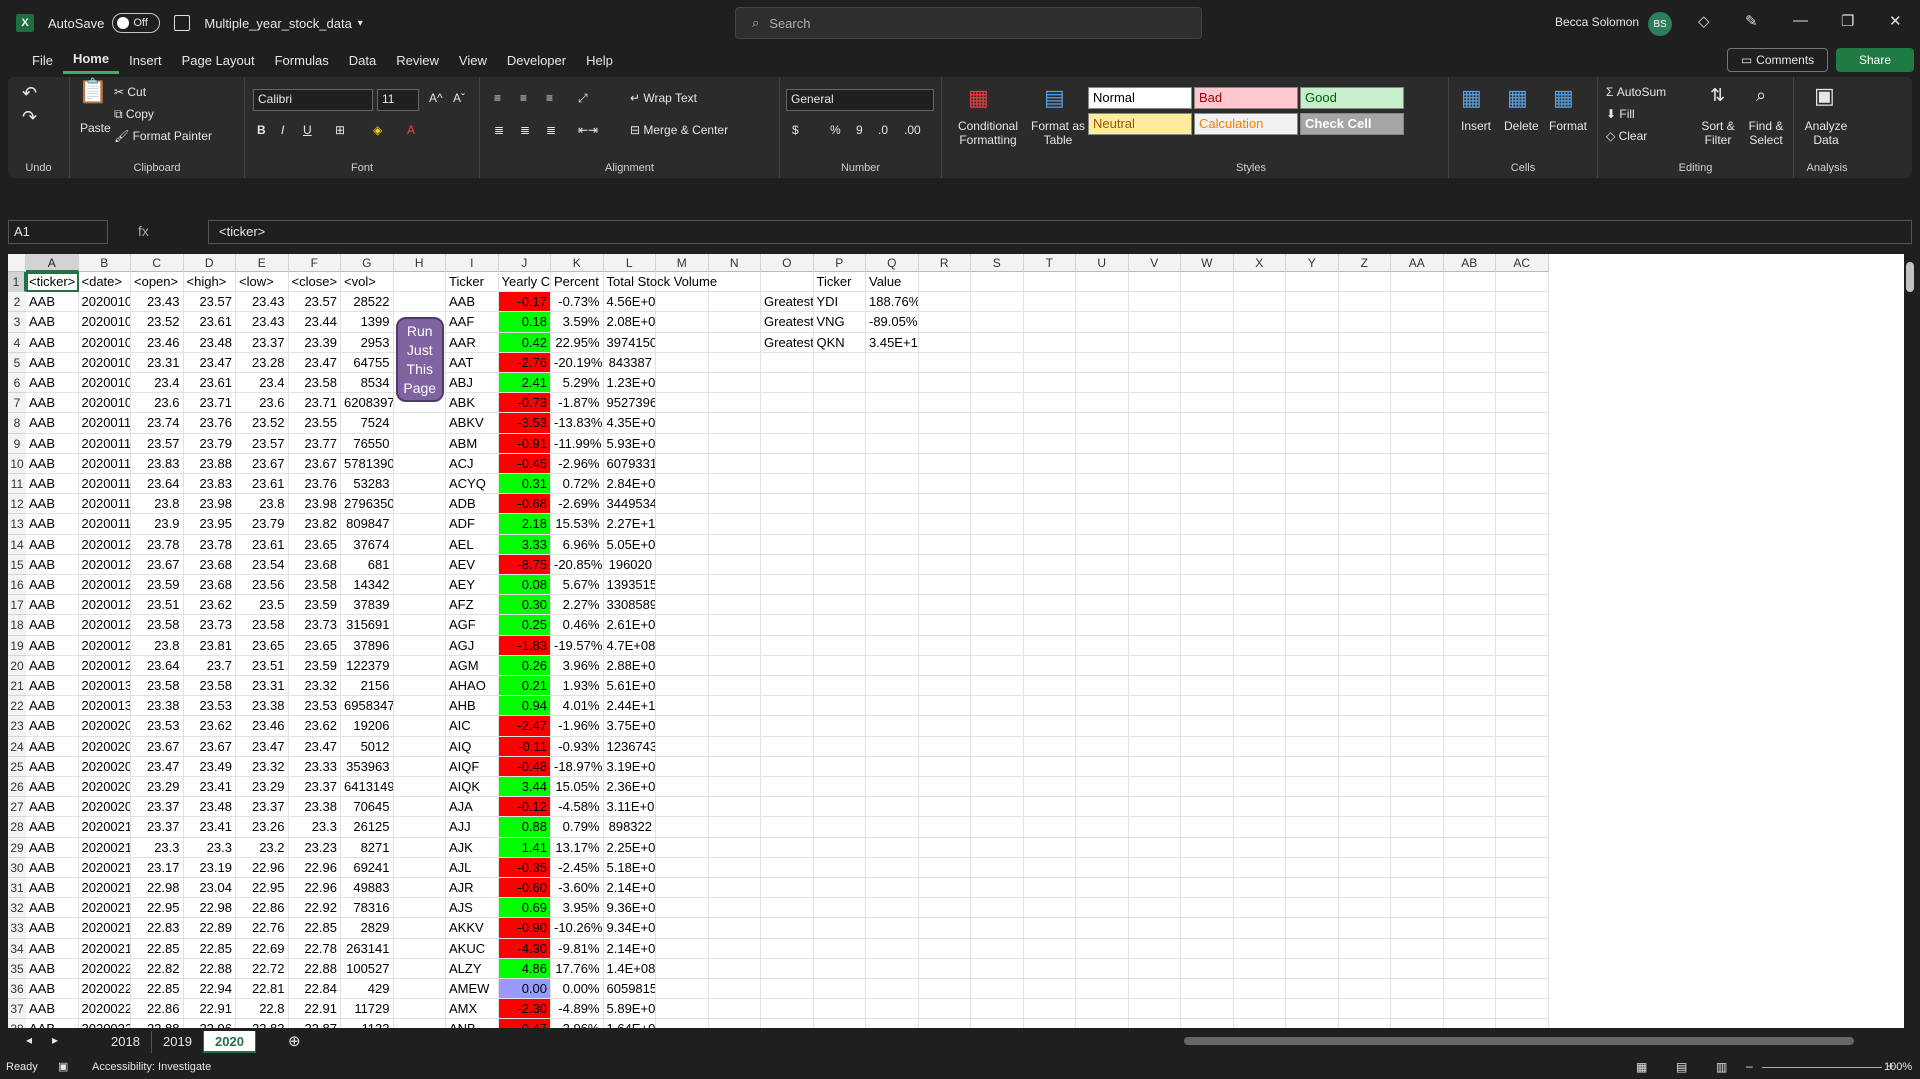  What do you see at coordinates (314, 1009) in the screenshot?
I see `data-cell: 22.91` at bounding box center [314, 1009].